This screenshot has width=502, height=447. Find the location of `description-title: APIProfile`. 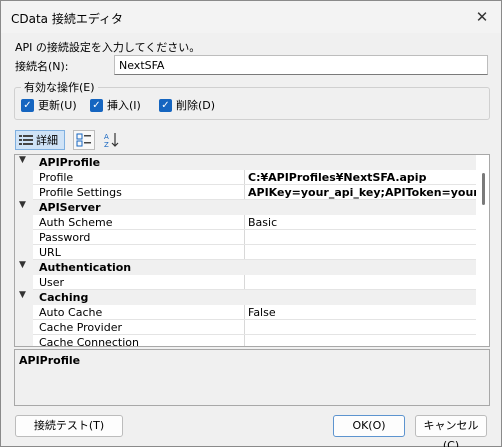

description-title: APIProfile is located at coordinates (50, 360).